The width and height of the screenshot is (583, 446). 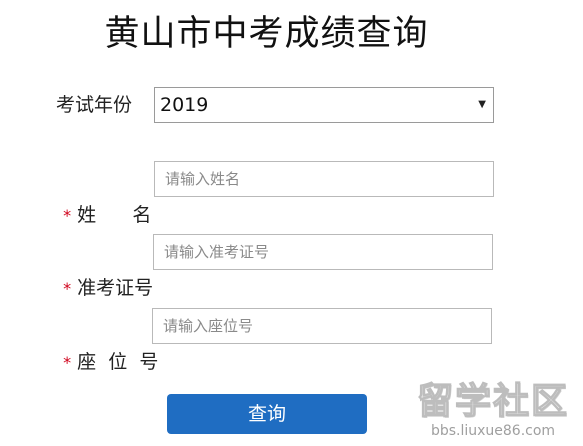 I want to click on year-select-value: 2019, so click(x=184, y=105).